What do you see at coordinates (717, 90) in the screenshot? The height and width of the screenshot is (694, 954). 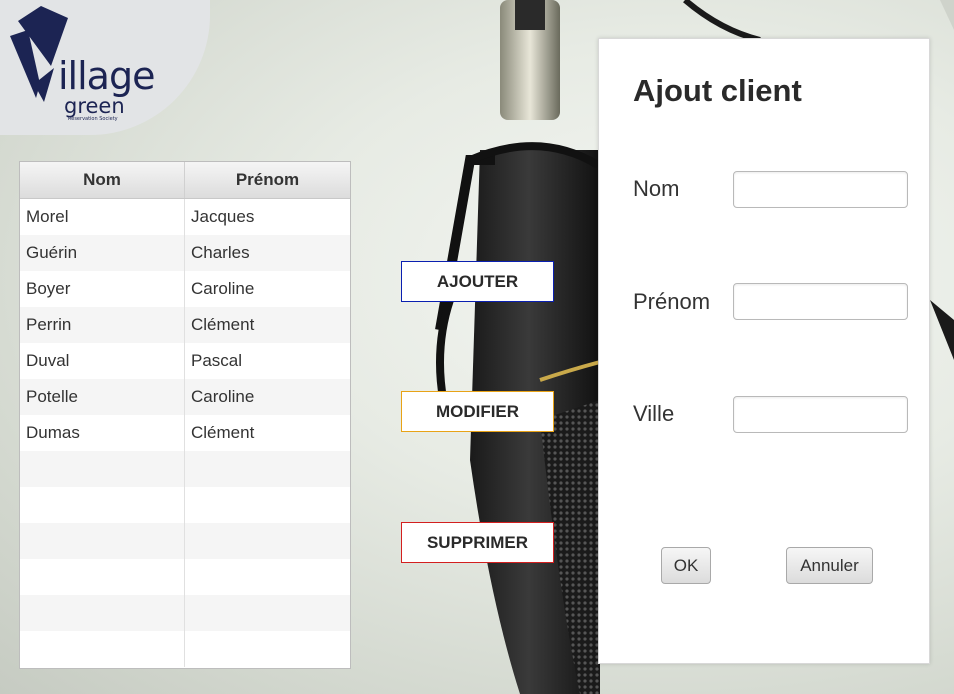 I see `panel-title: Ajout client` at bounding box center [717, 90].